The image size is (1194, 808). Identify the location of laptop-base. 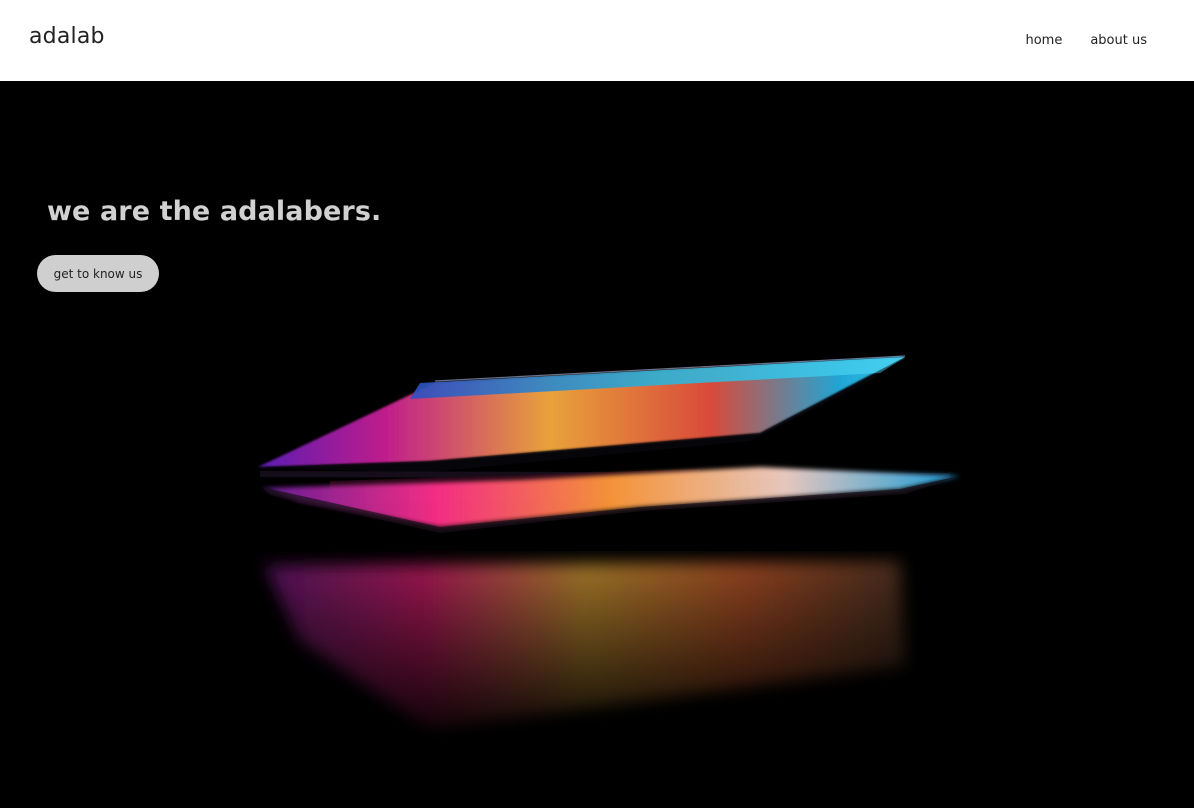
(610, 500).